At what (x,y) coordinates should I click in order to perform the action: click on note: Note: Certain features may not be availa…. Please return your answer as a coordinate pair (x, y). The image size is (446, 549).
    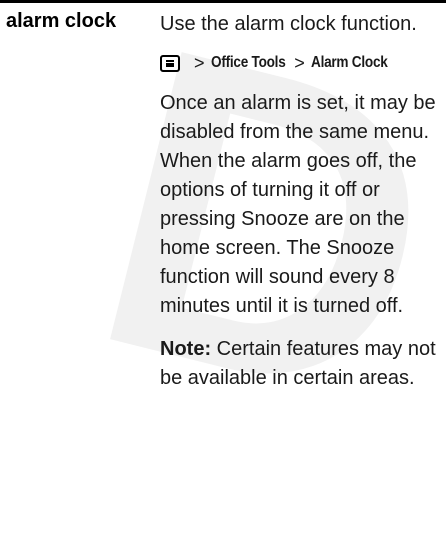
    Looking at the image, I should click on (301, 364).